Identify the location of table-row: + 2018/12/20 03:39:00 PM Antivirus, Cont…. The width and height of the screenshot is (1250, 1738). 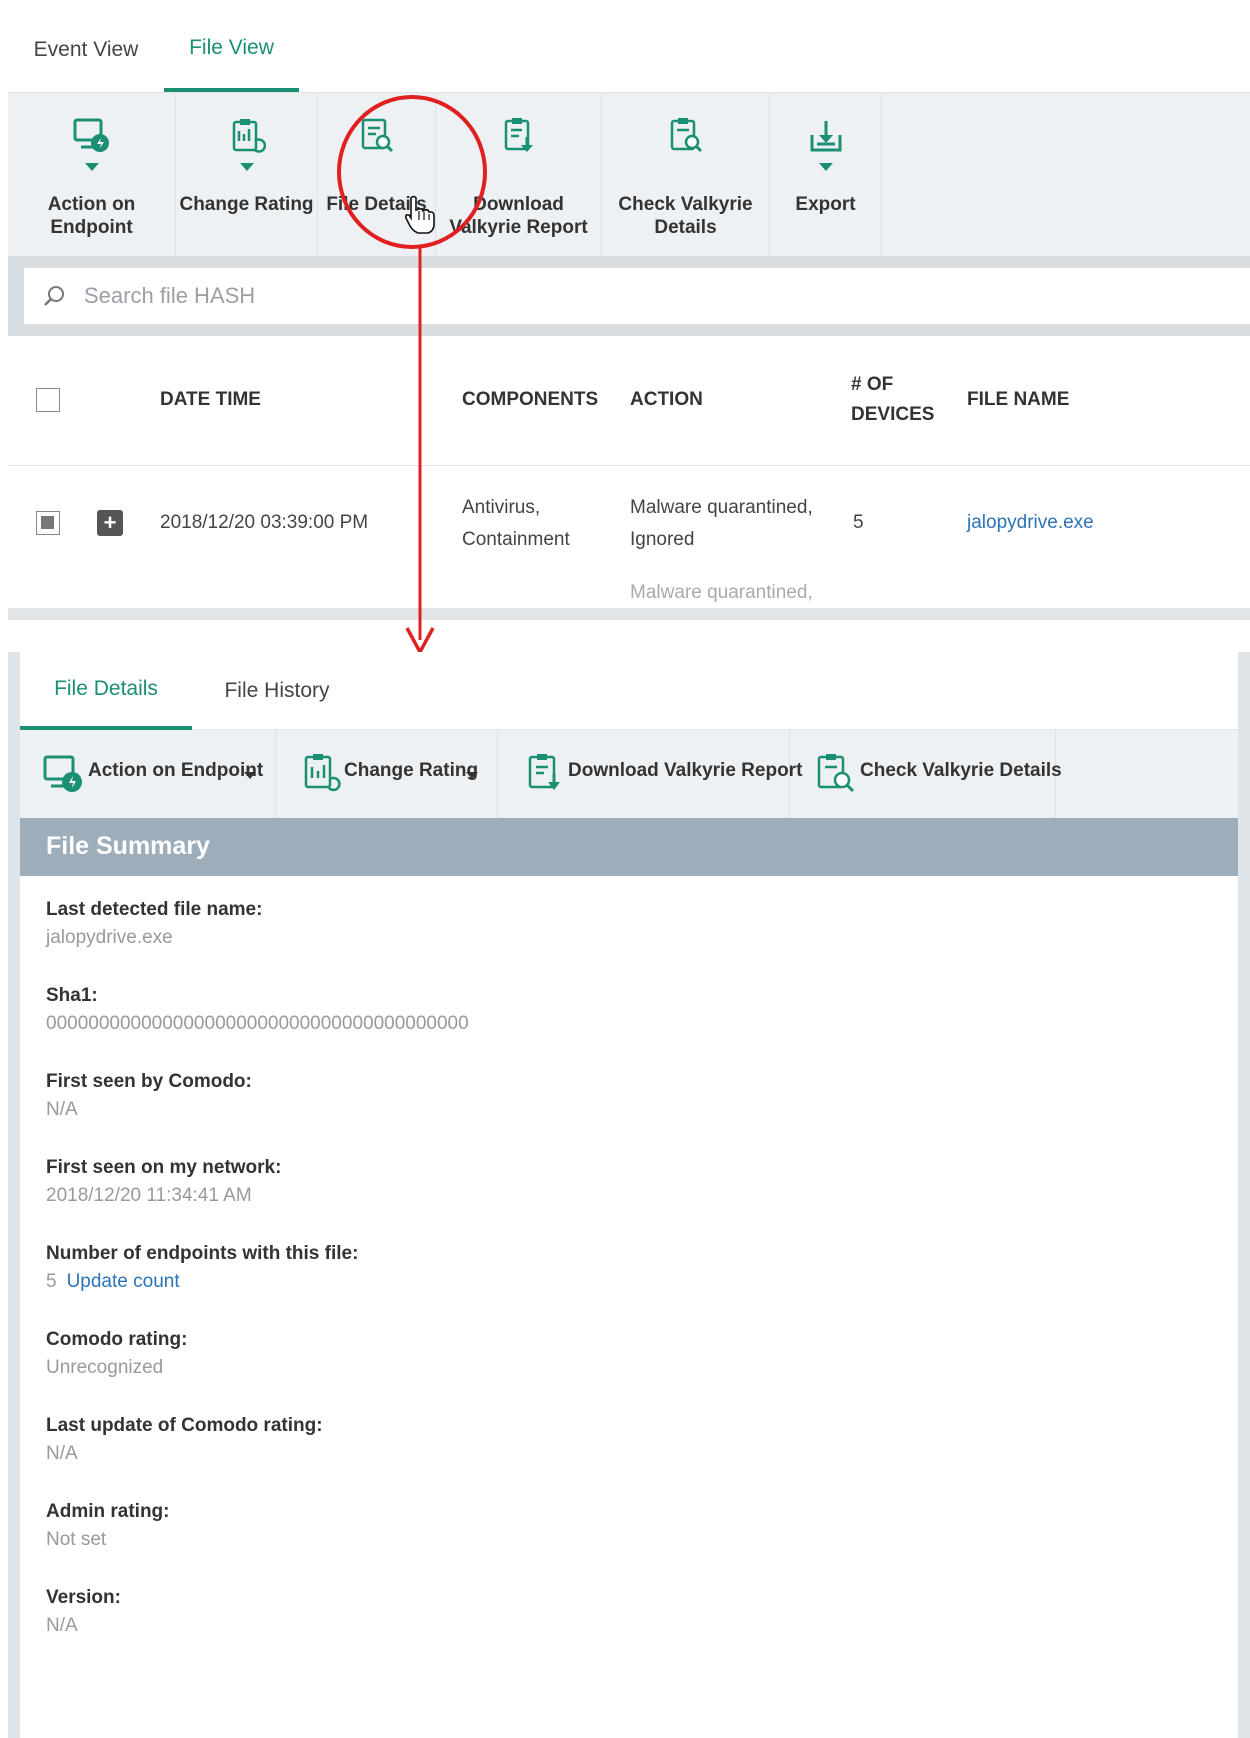
(629, 543).